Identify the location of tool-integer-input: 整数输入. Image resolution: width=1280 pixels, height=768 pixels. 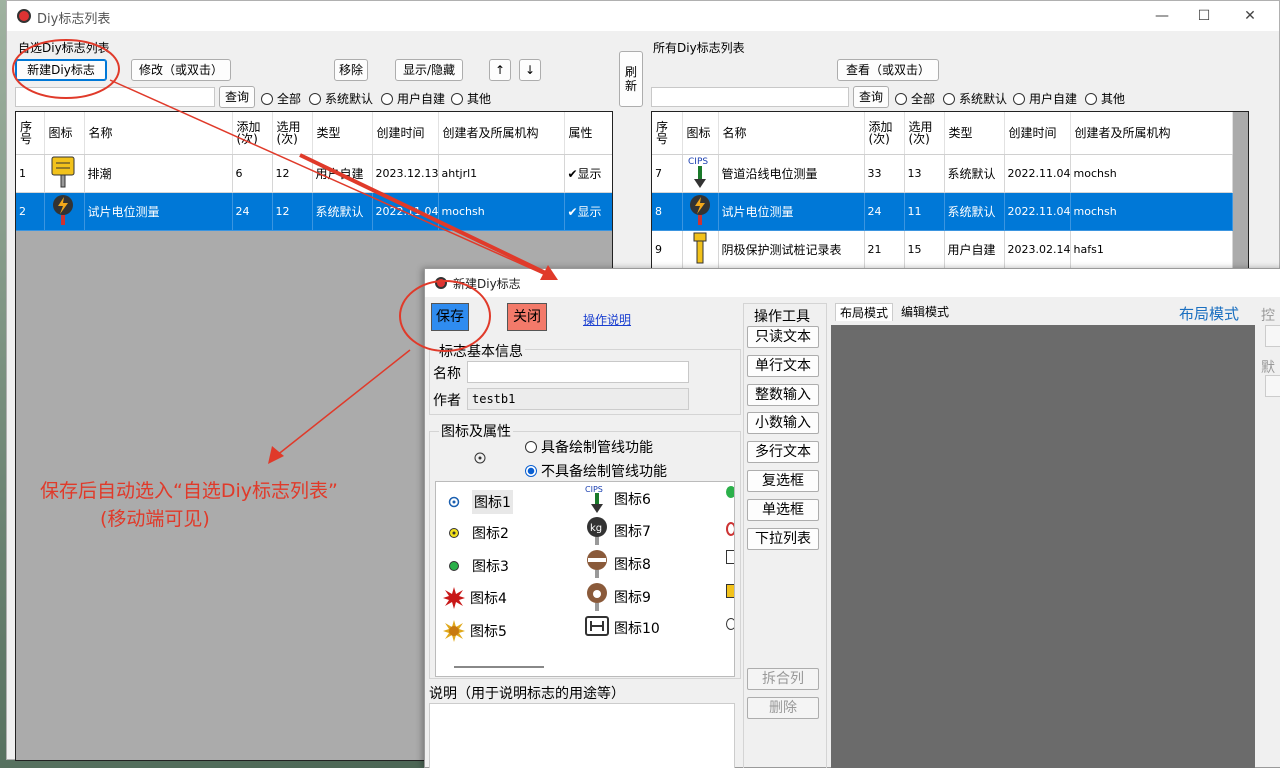
(783, 395).